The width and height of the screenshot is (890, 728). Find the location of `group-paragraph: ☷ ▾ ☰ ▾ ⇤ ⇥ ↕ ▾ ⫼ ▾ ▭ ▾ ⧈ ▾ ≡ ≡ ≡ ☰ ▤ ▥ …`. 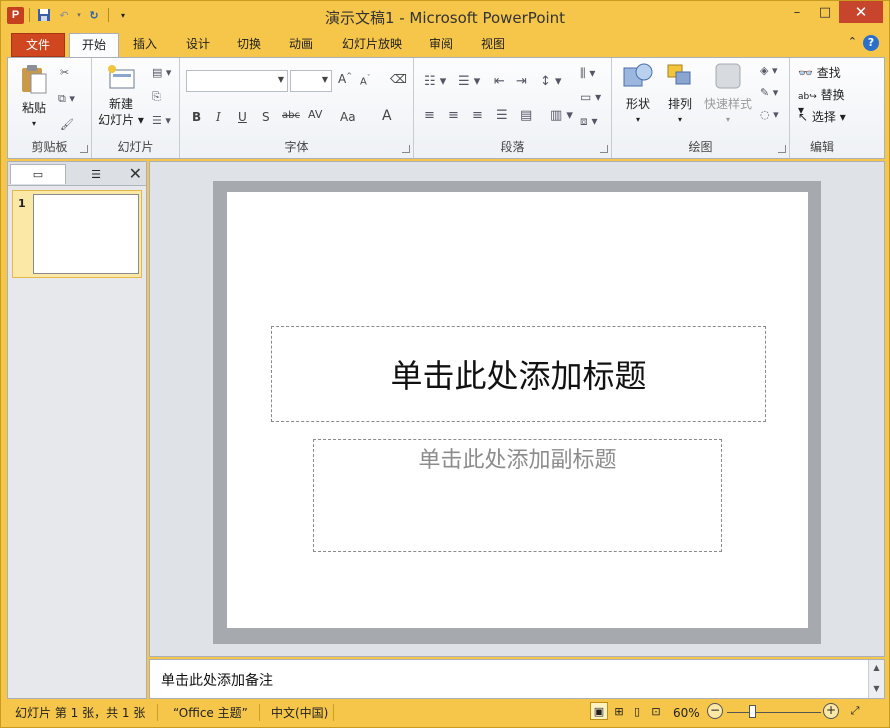

group-paragraph: ☷ ▾ ☰ ▾ ⇤ ⇥ ↕ ▾ ⫼ ▾ ▭ ▾ ⧈ ▾ ≡ ≡ ≡ ☰ ▤ ▥ … is located at coordinates (513, 108).